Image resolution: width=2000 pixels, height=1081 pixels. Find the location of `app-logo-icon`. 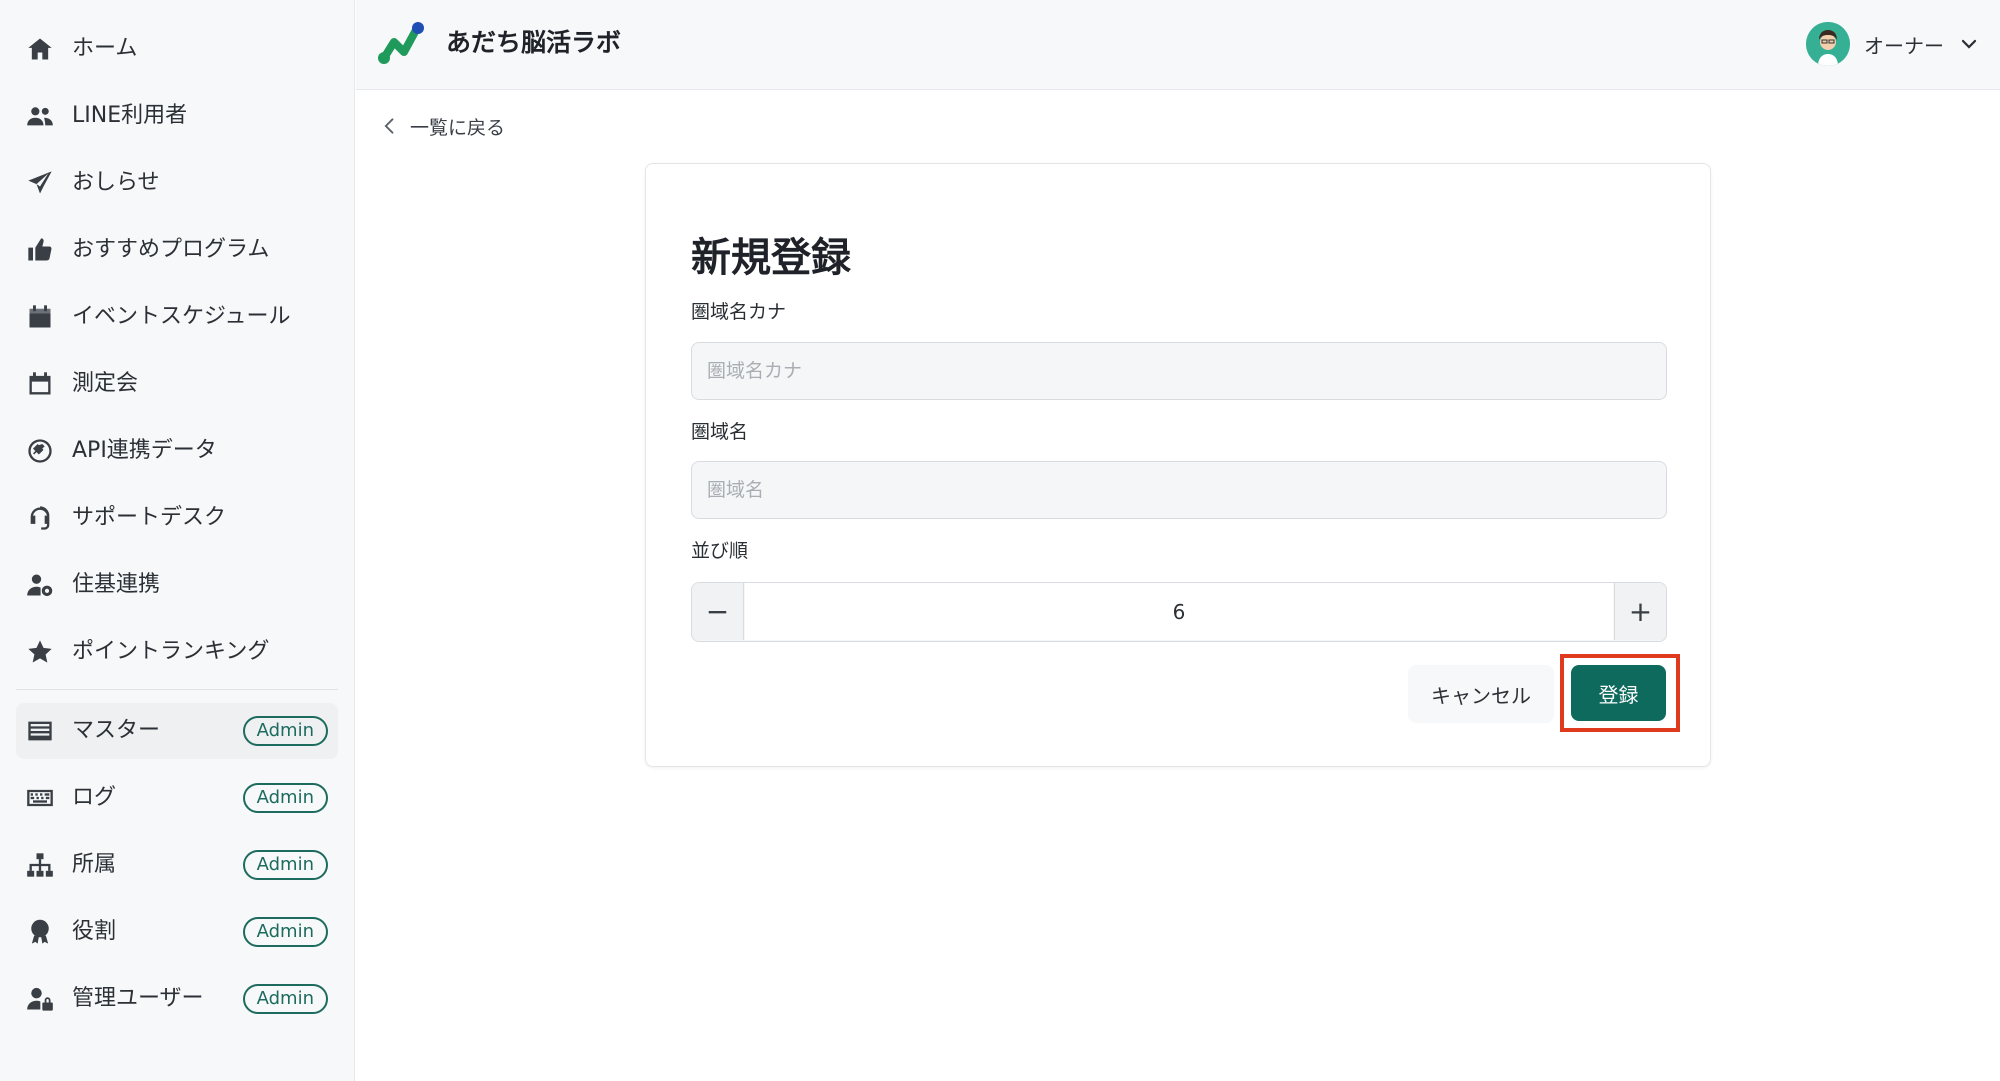

app-logo-icon is located at coordinates (401, 43).